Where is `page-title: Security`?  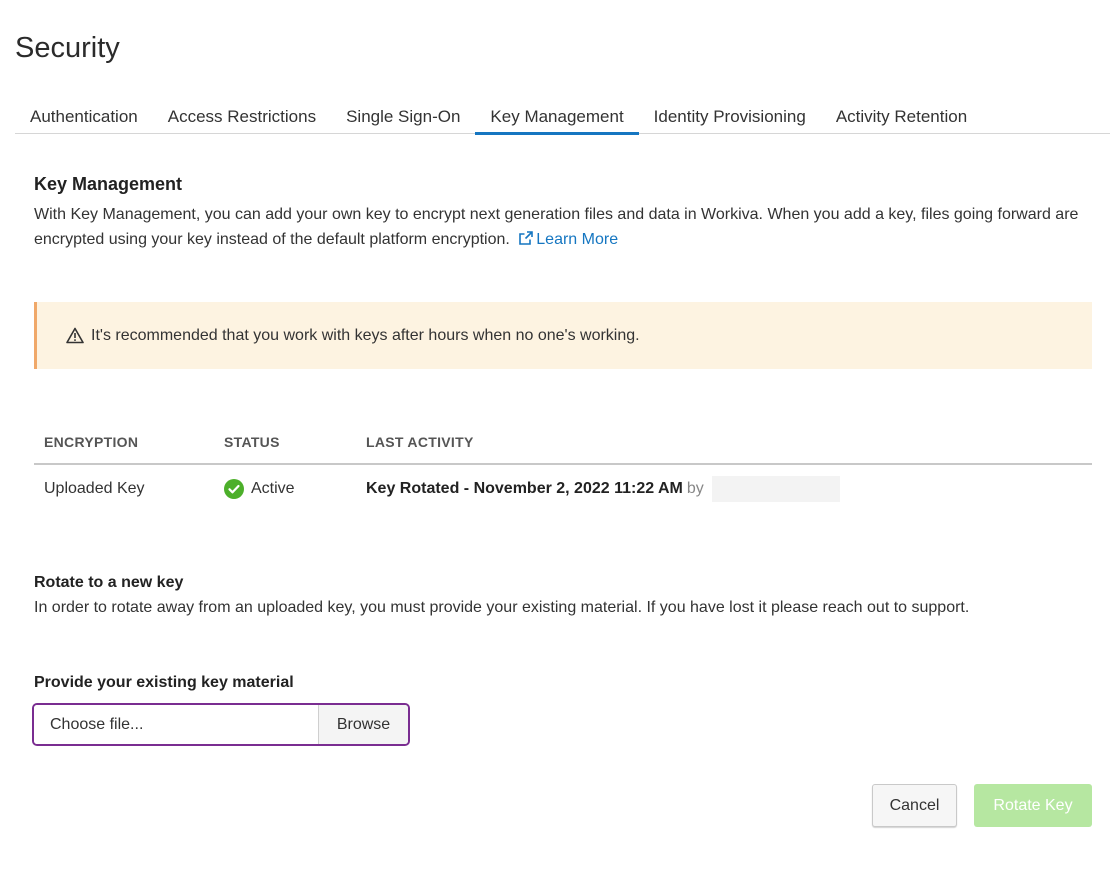 page-title: Security is located at coordinates (67, 48).